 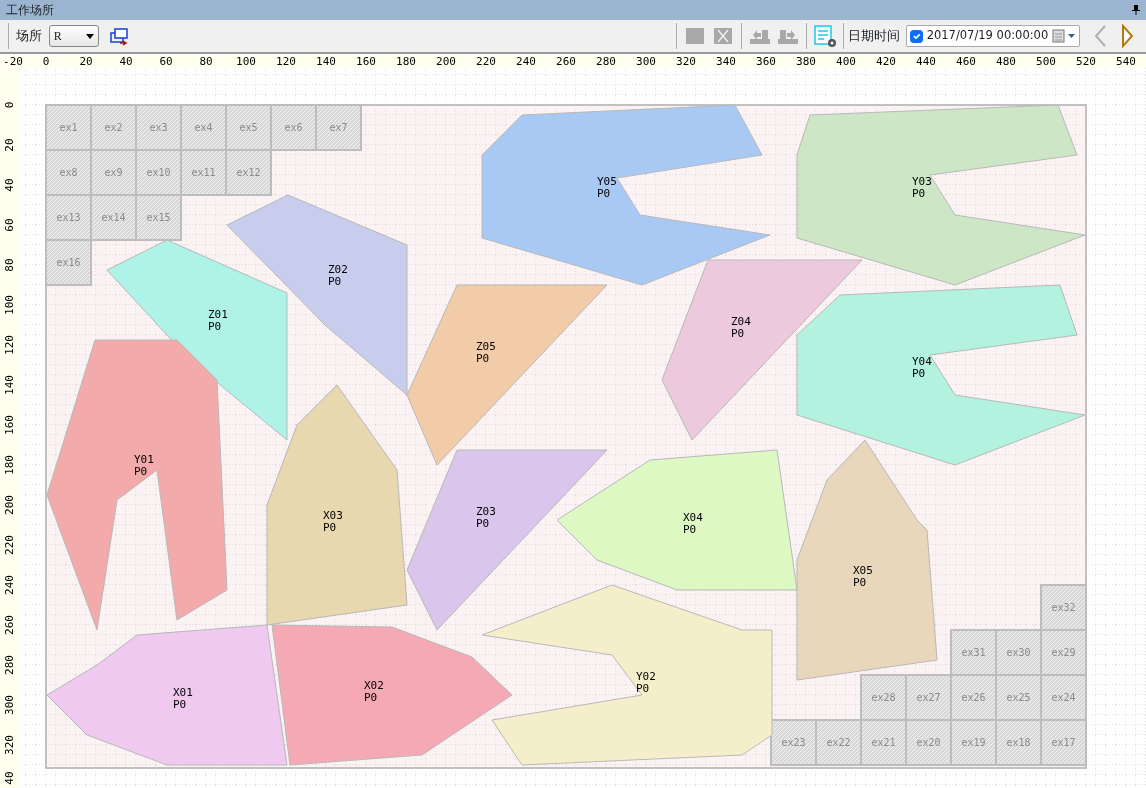 I want to click on caret-icon, so click(x=89, y=36).